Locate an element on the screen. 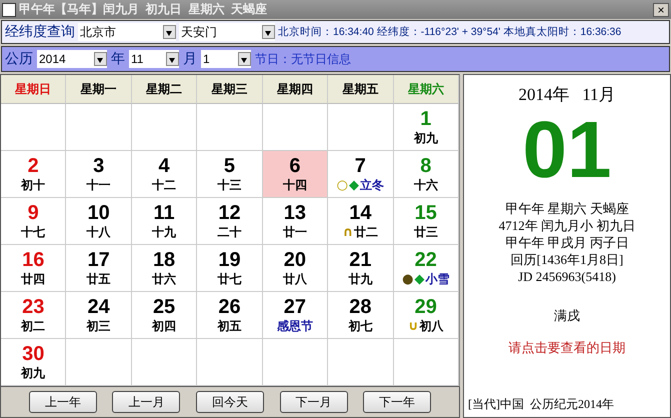 The height and width of the screenshot is (418, 671). nav-button: 回今天 is located at coordinates (230, 402).